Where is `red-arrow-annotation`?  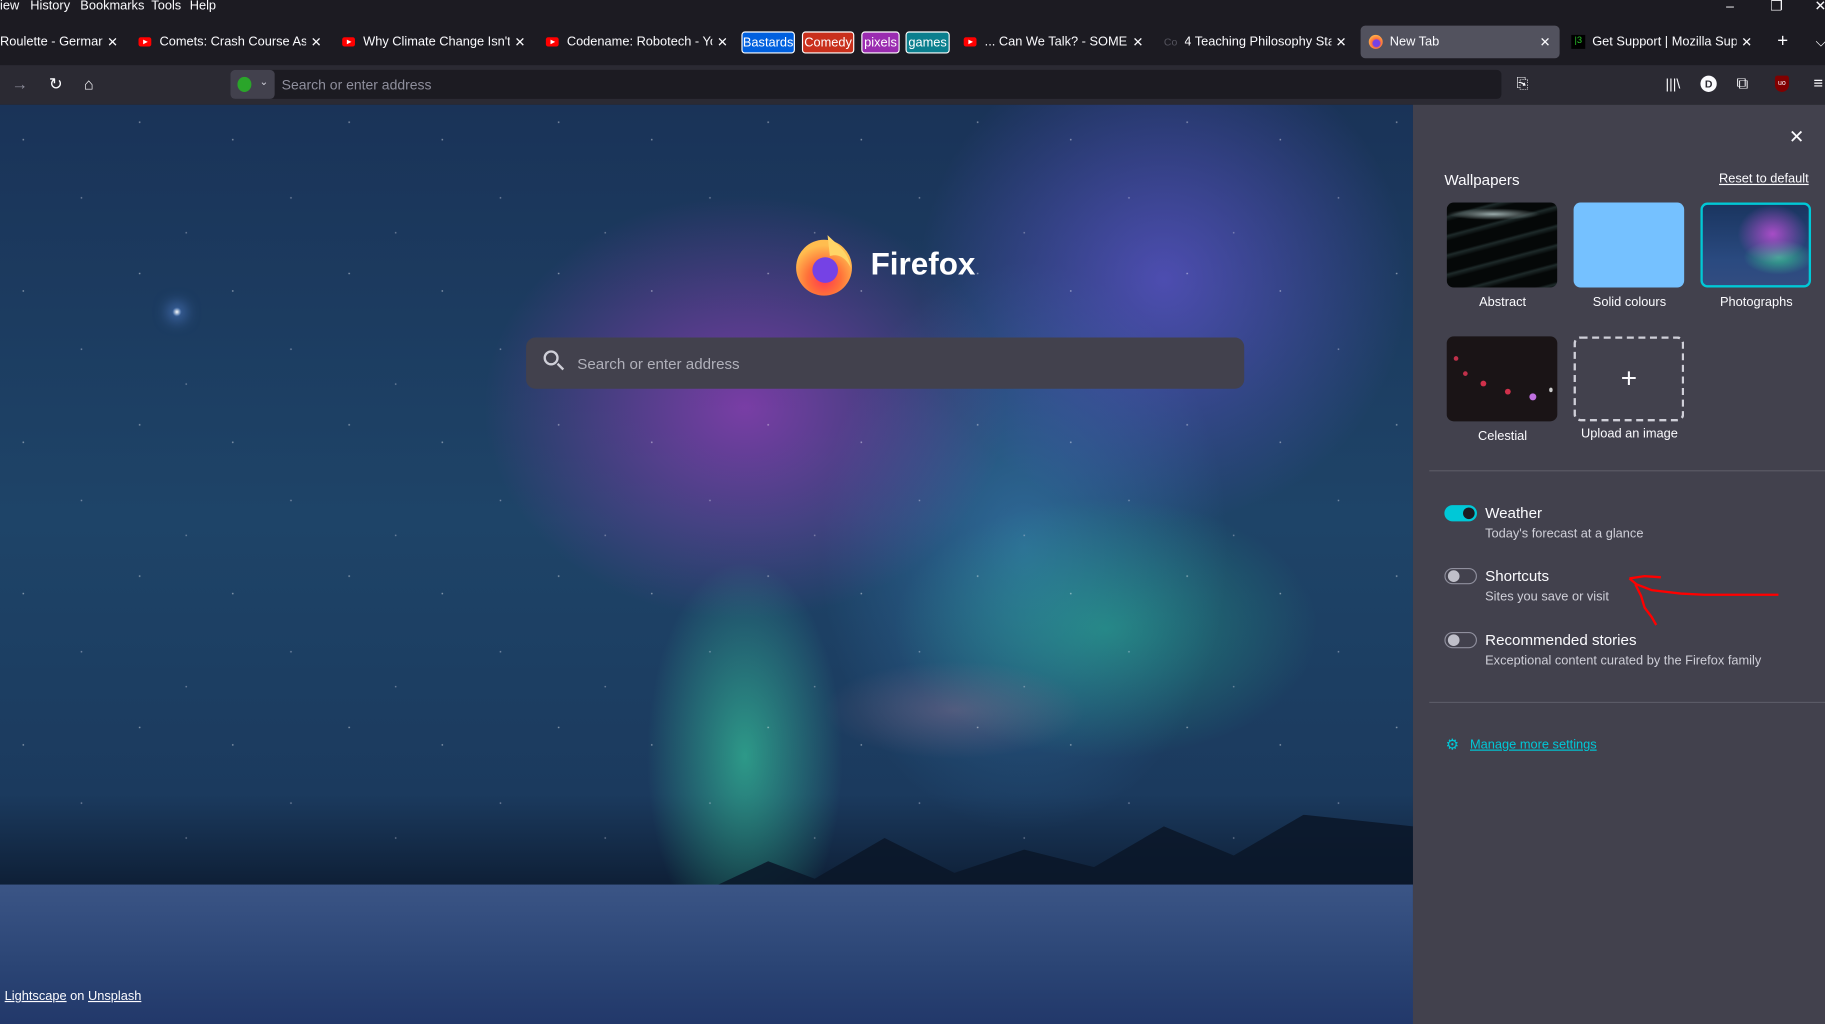
red-arrow-annotation is located at coordinates (1703, 600).